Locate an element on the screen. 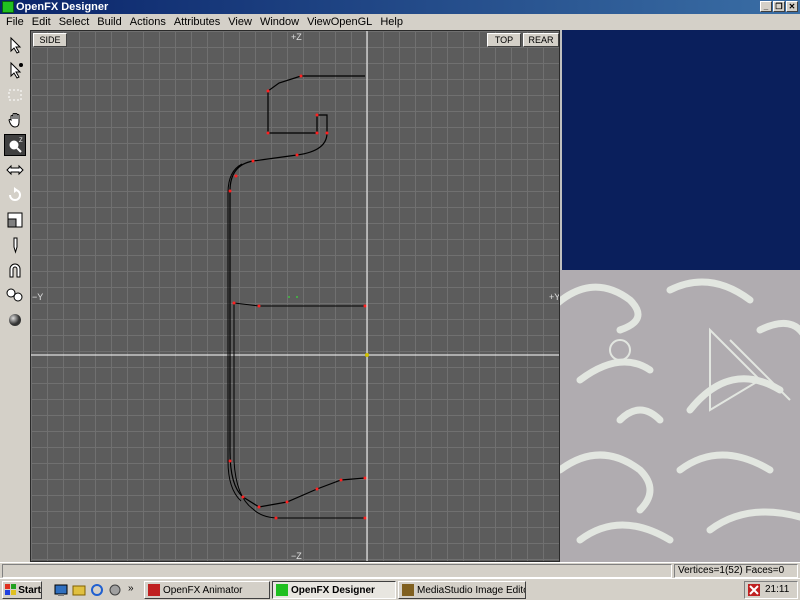 This screenshot has width=800, height=600. magnet-tool is located at coordinates (15, 270).